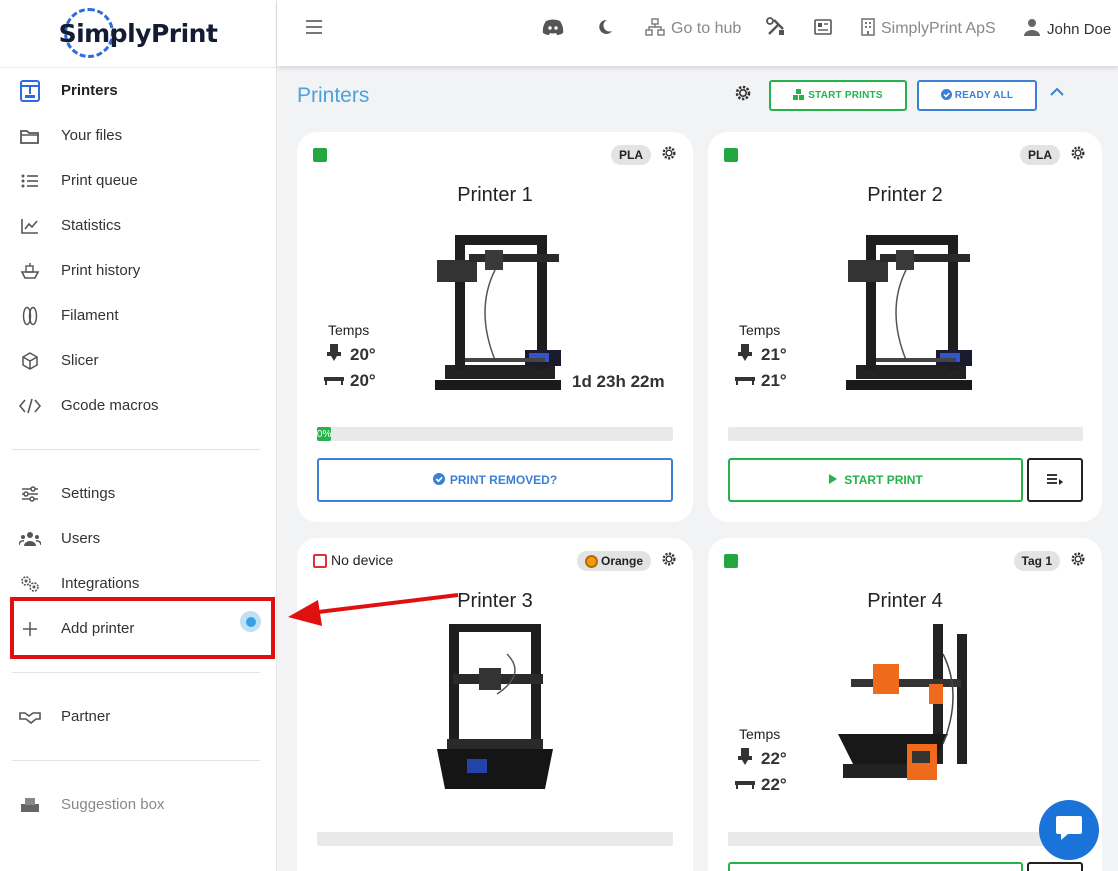 This screenshot has width=1118, height=871. I want to click on user-menu: John Doe, so click(1067, 29).